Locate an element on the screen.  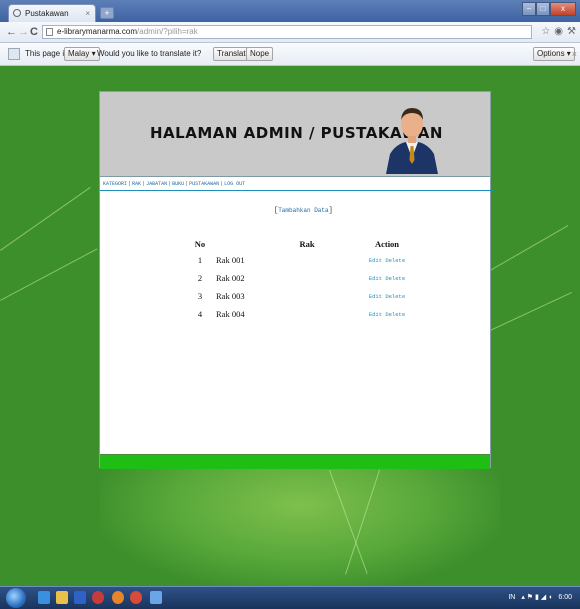
toolbar-actions: ☆ ◉ ⚒ is located at coordinates (558, 32).